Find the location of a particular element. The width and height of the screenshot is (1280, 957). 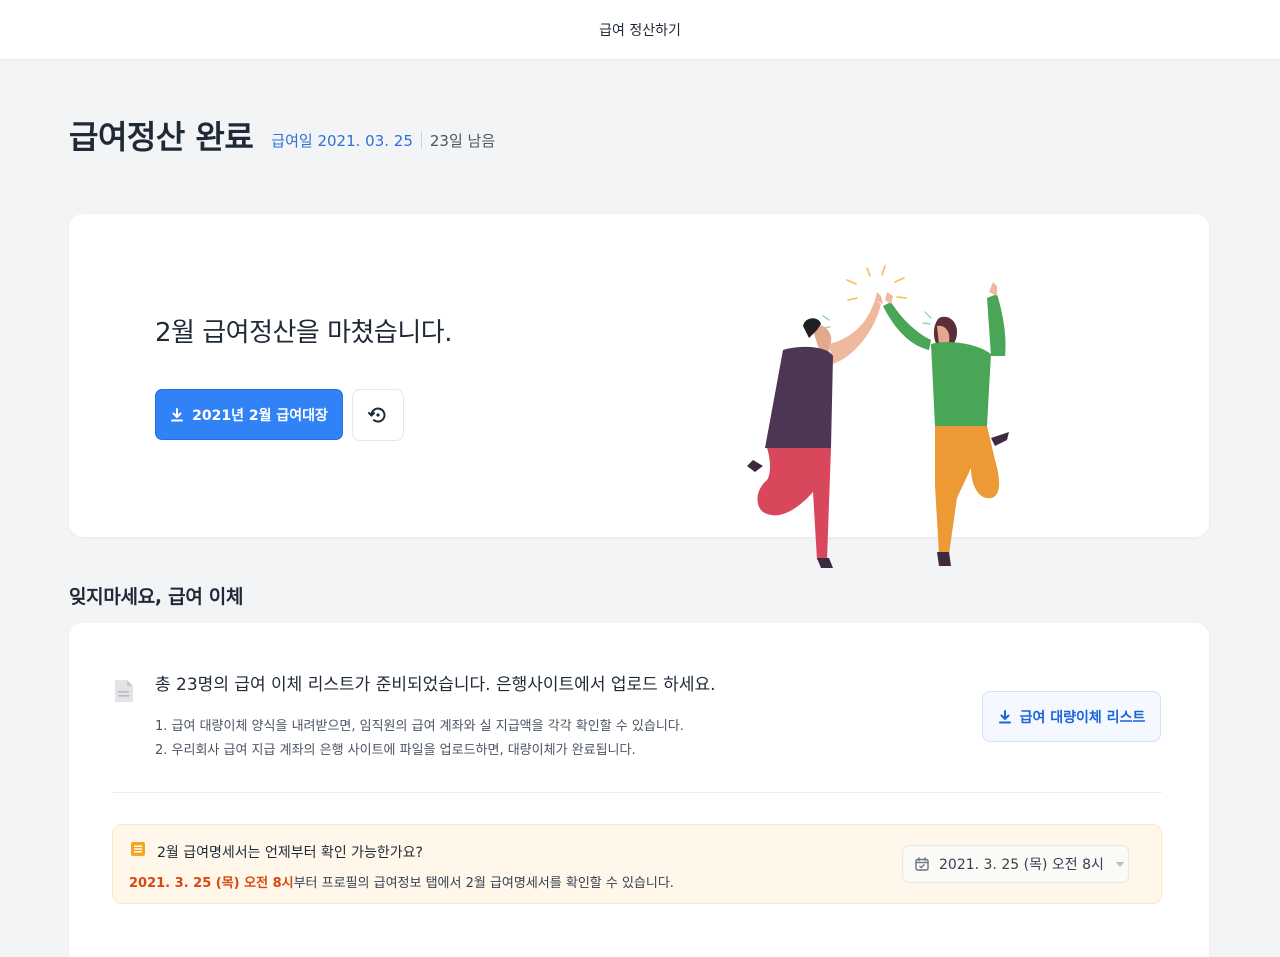

topbar-title: 급여 정산하기 is located at coordinates (640, 30).